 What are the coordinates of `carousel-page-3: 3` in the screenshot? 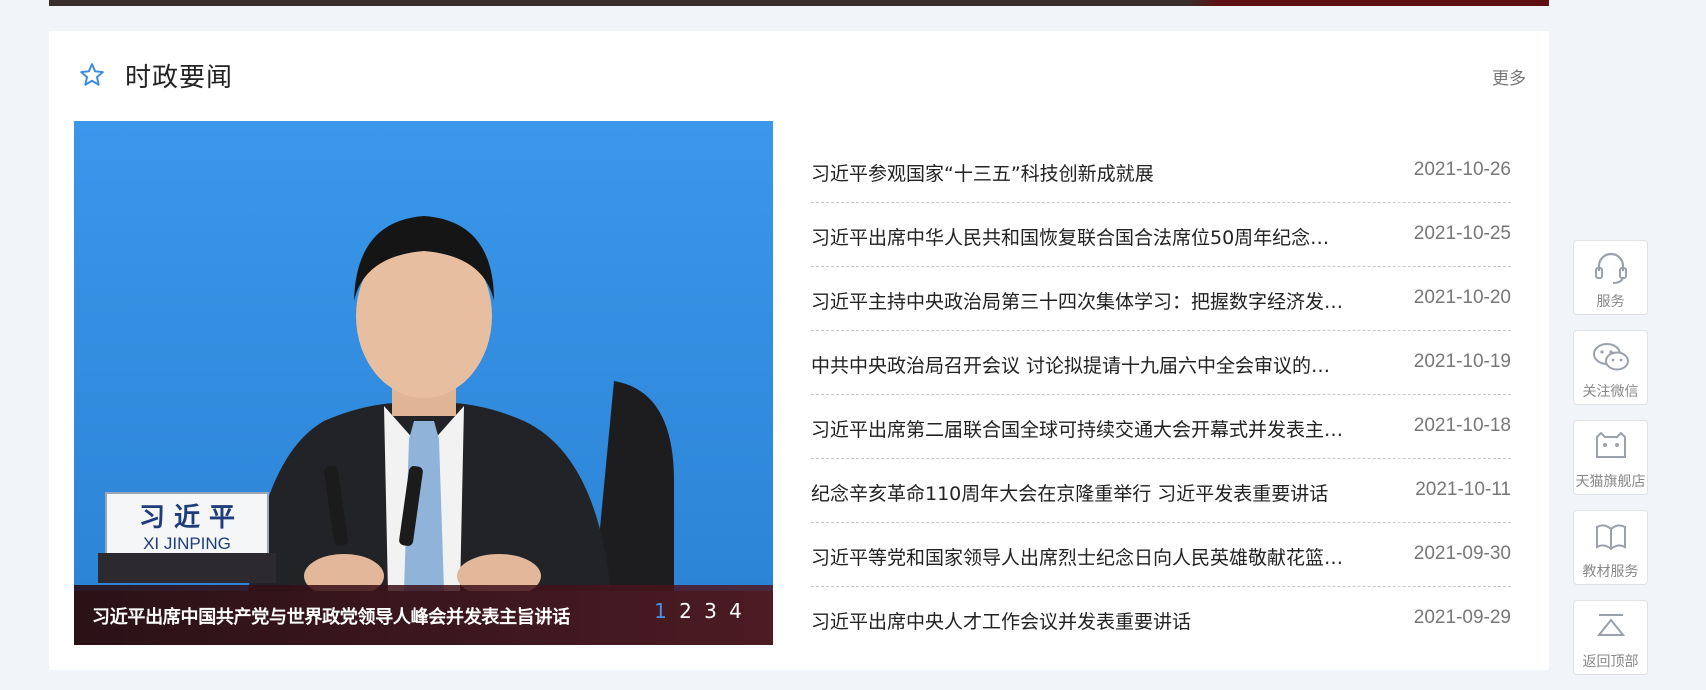 It's located at (710, 611).